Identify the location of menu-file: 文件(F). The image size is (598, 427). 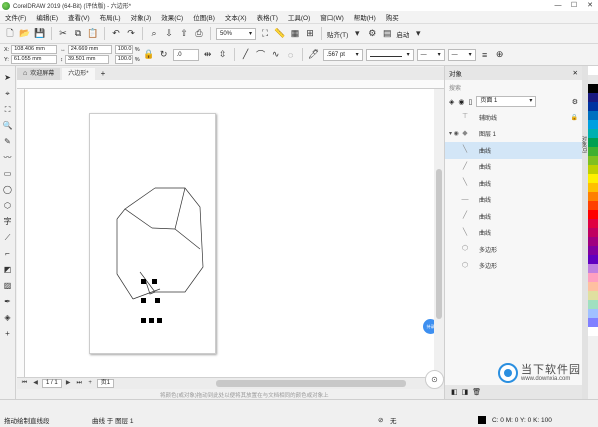
(15, 17).